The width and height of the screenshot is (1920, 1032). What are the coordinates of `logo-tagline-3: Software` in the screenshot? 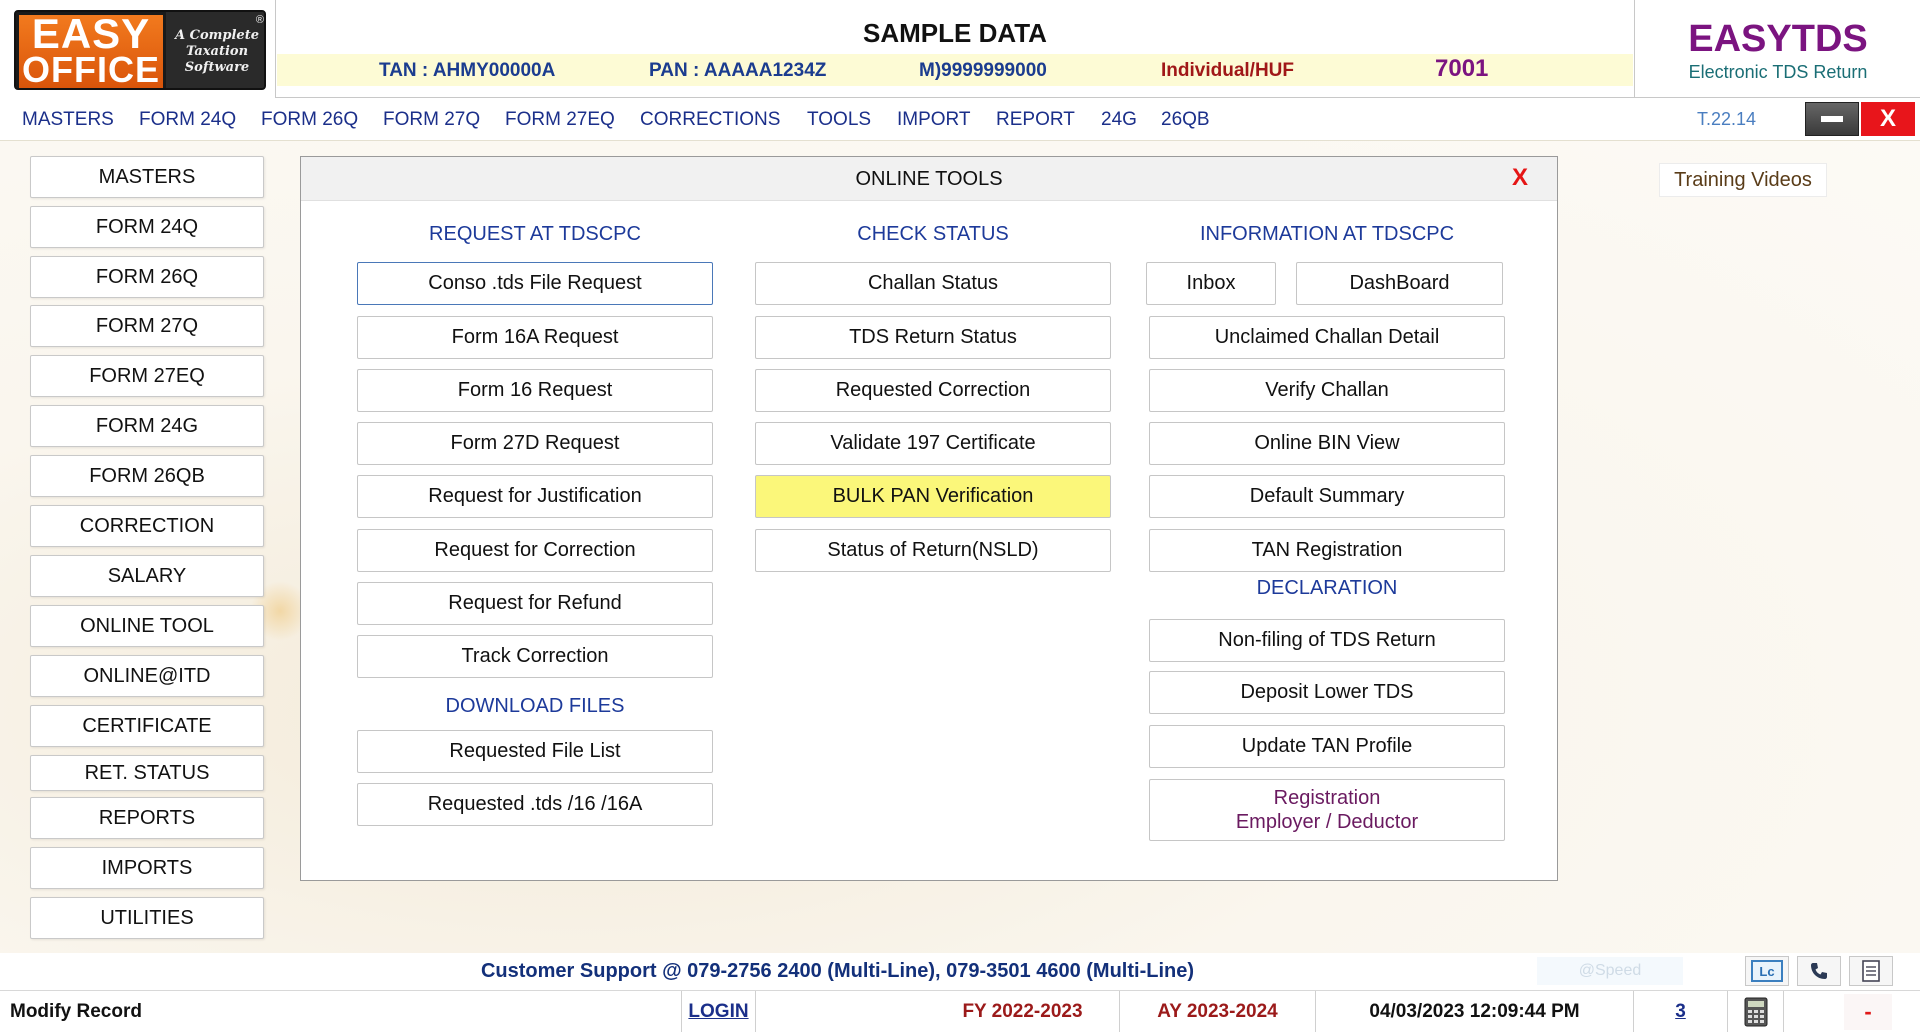 It's located at (217, 67).